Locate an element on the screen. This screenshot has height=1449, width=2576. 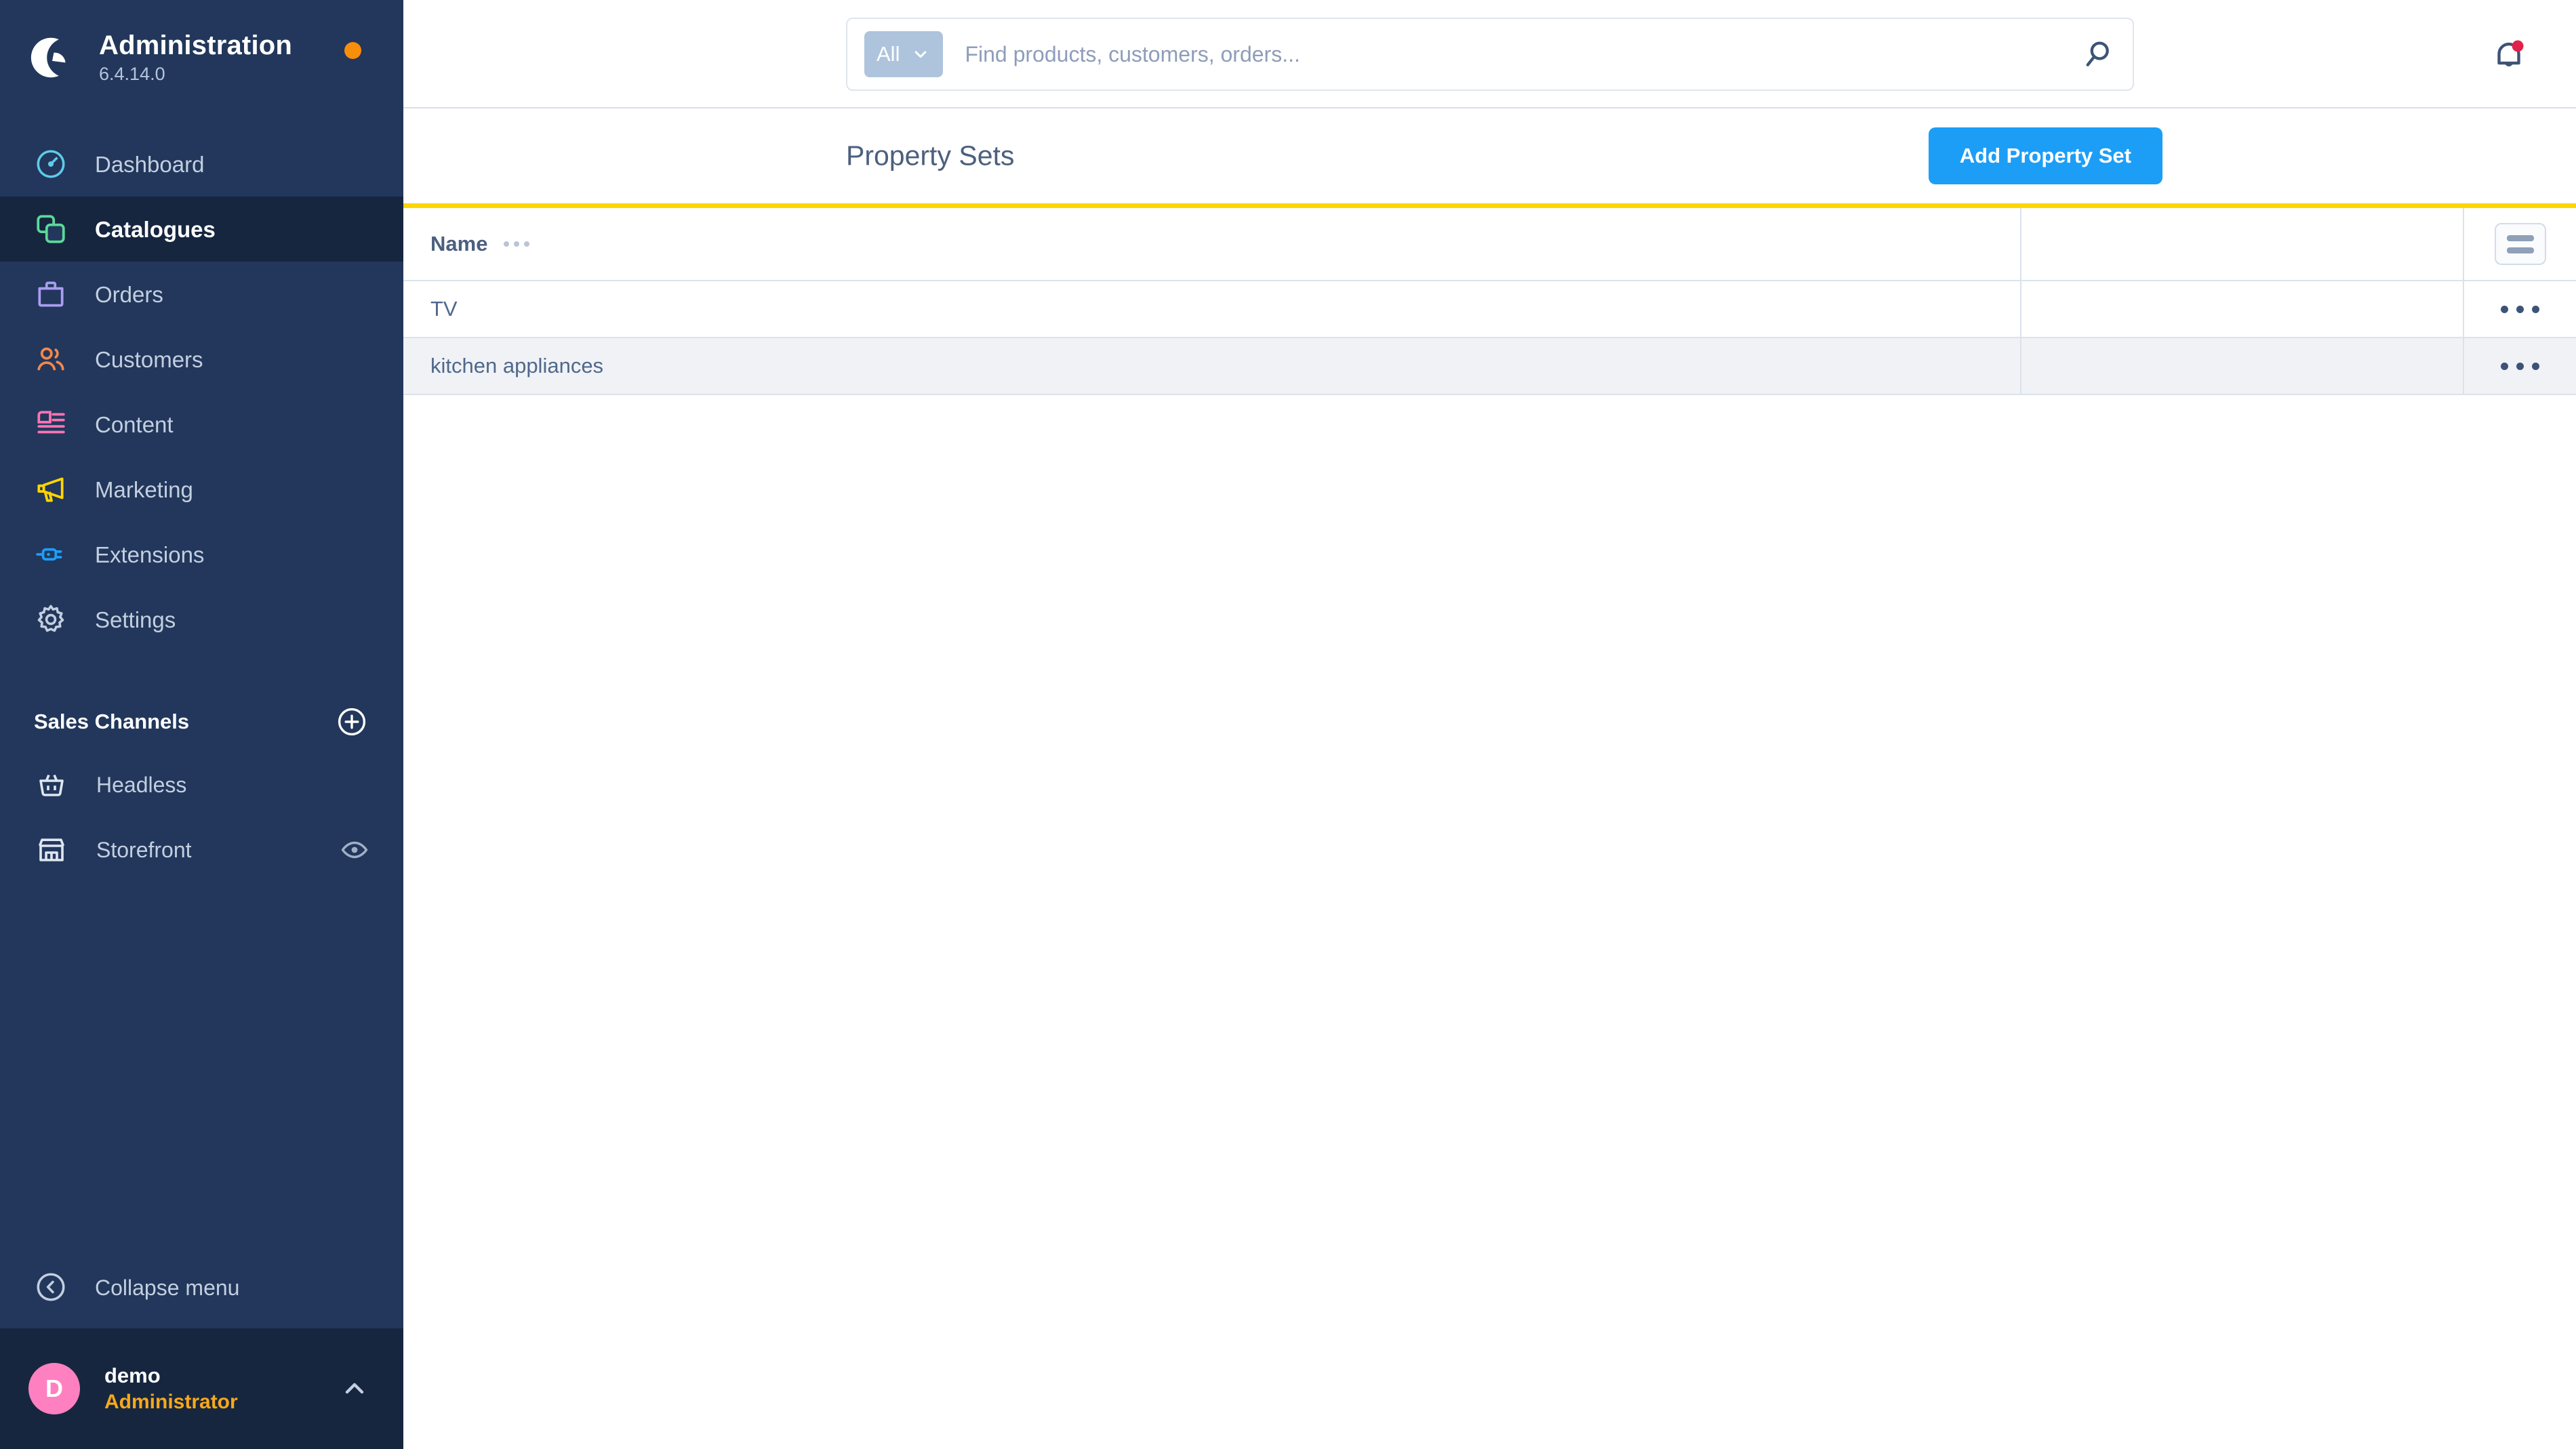
search-scope-dropdown: All is located at coordinates (904, 54).